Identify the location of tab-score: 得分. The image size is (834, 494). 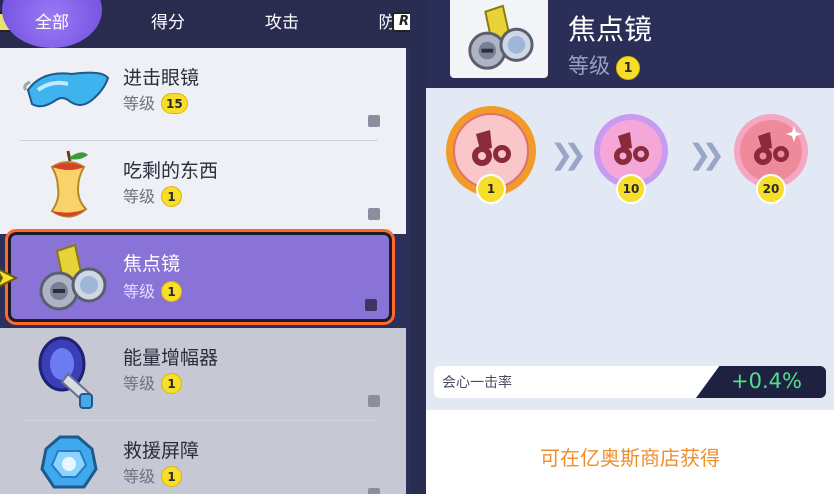
(168, 24).